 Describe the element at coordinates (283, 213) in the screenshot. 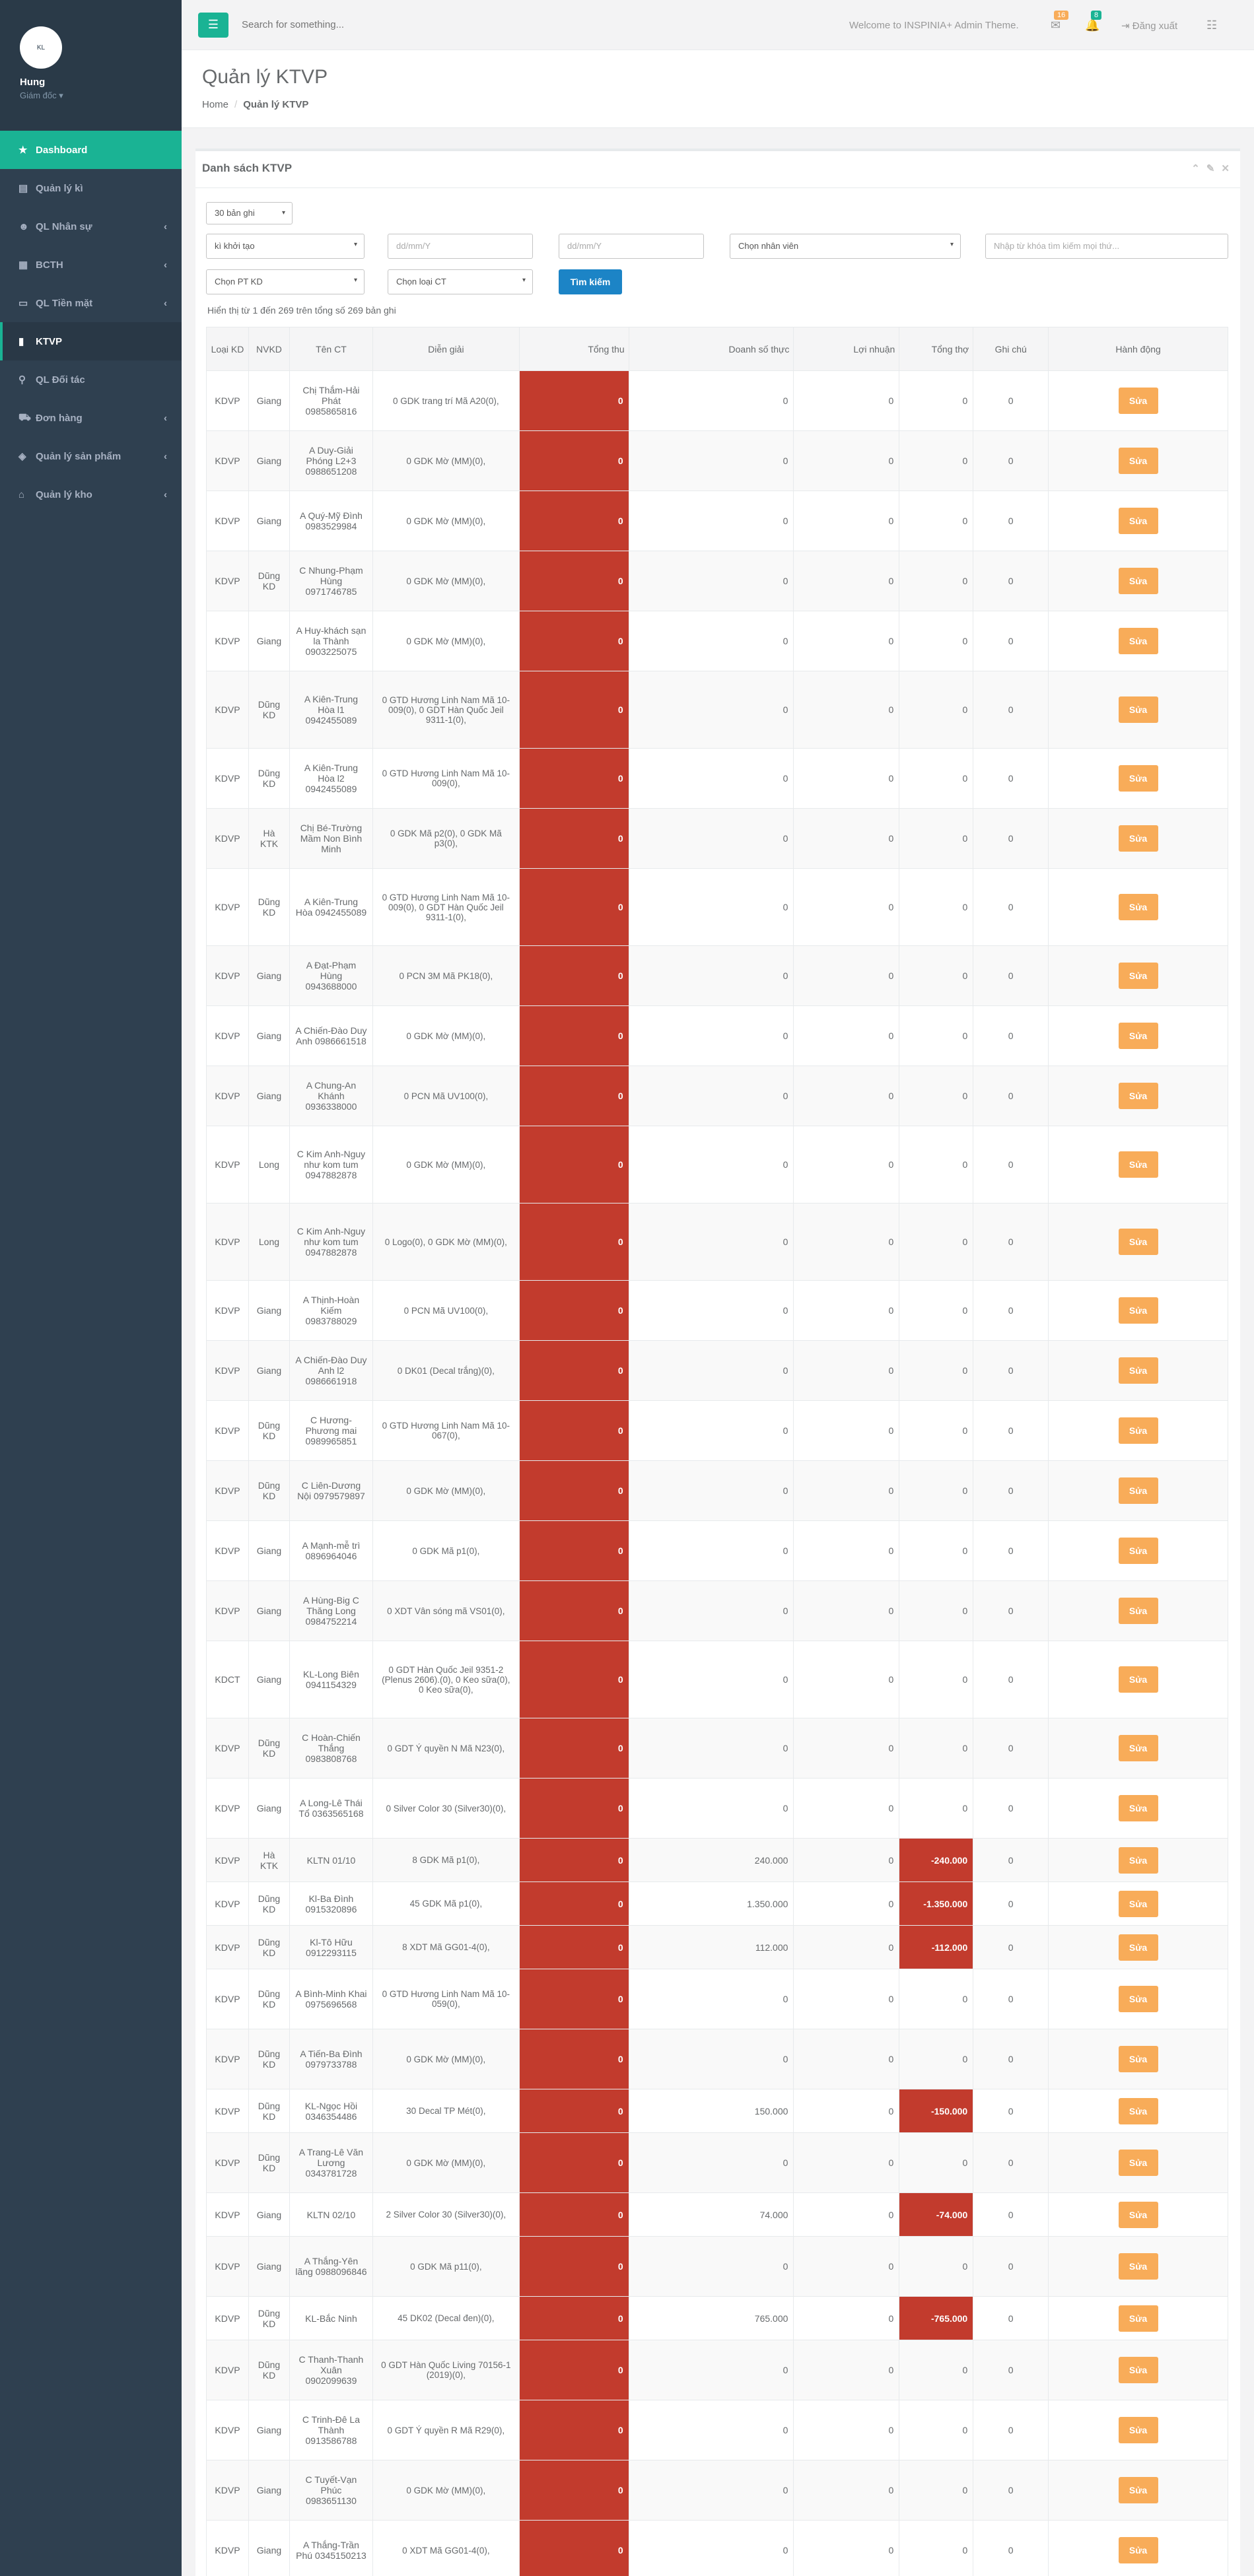

I see `chevron-down-icon: ▾` at that location.